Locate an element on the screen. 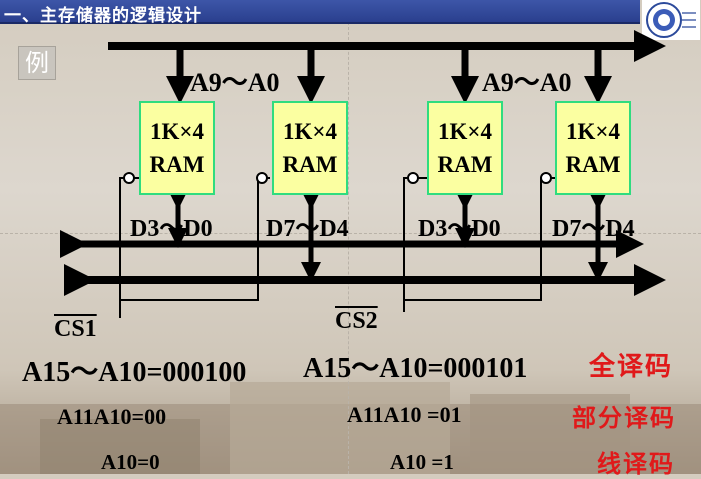 The width and height of the screenshot is (701, 479). ram-chip-3: 1K×4 RAM is located at coordinates (465, 148).